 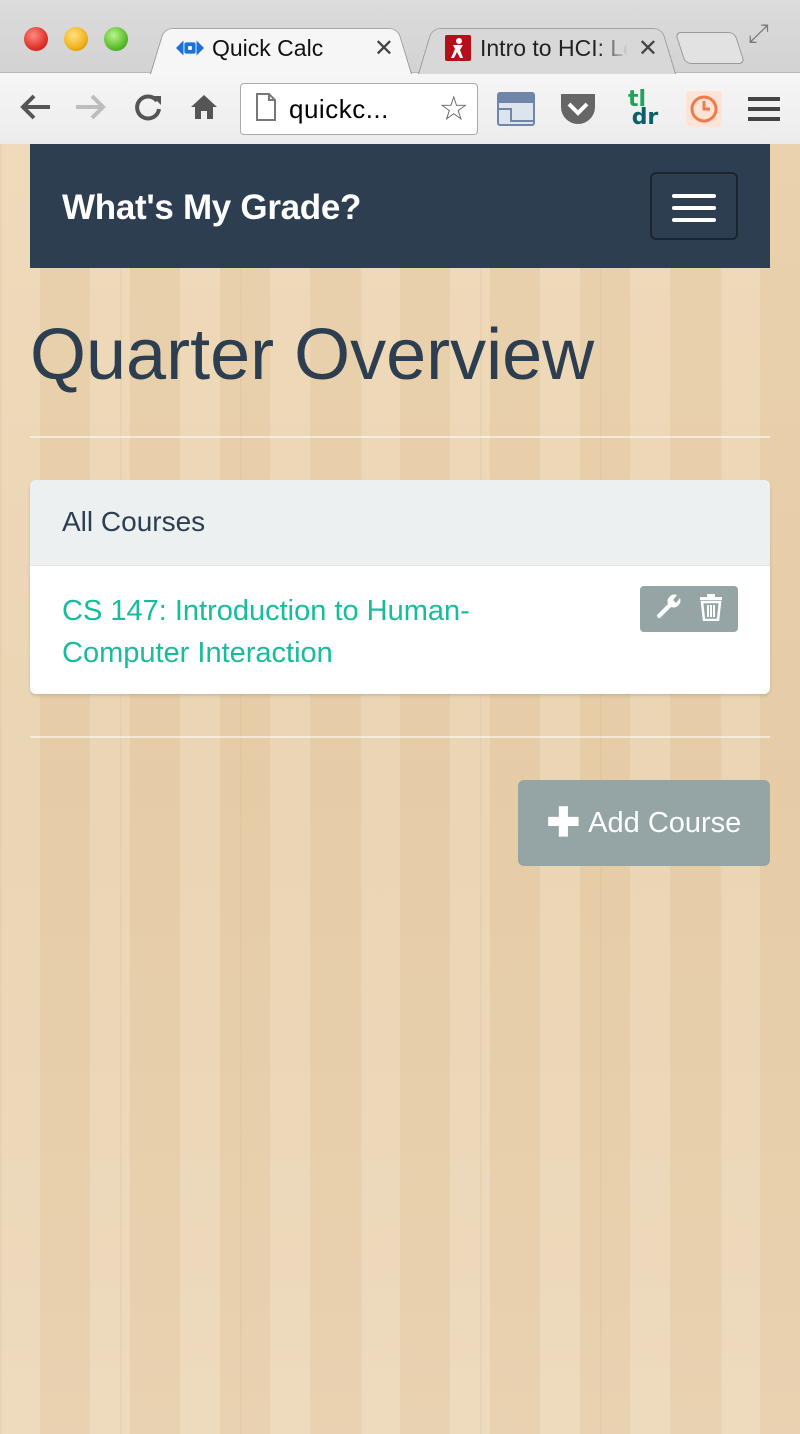 I want to click on tab-title: Intro to HCI: Lo, so click(x=554, y=47).